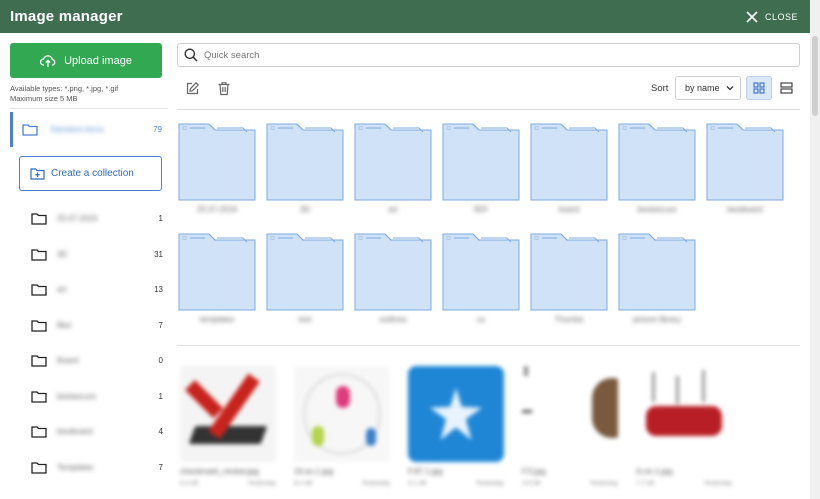 Image resolution: width=820 pixels, height=499 pixels. Describe the element at coordinates (488, 109) in the screenshot. I see `toolbar-divider` at that location.